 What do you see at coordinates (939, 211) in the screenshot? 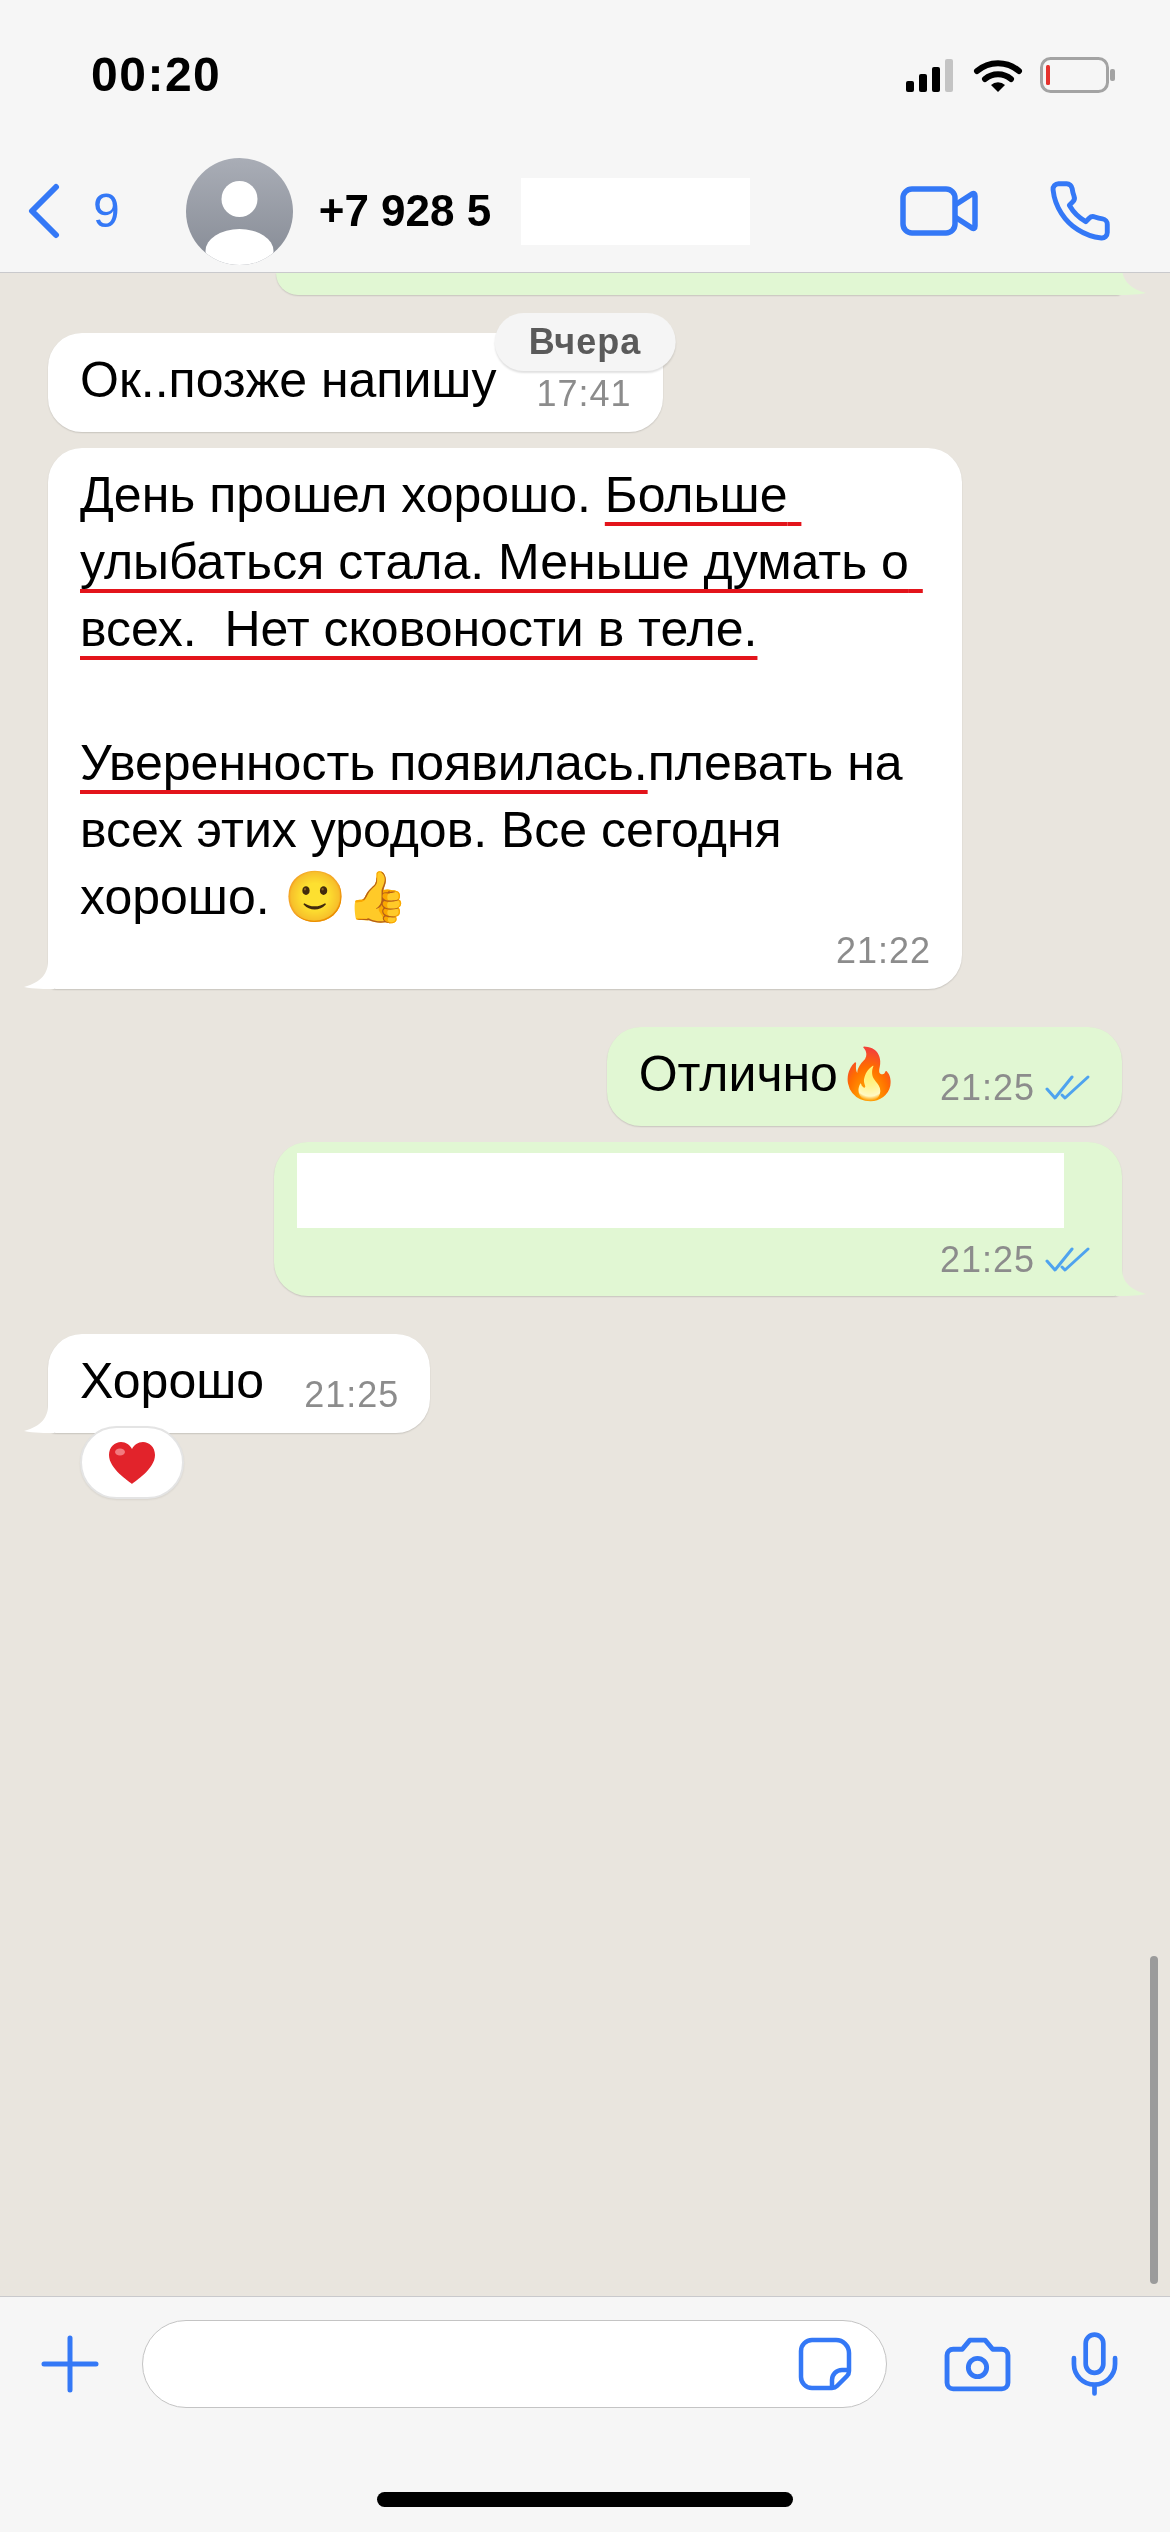
I see `video-camera-icon` at bounding box center [939, 211].